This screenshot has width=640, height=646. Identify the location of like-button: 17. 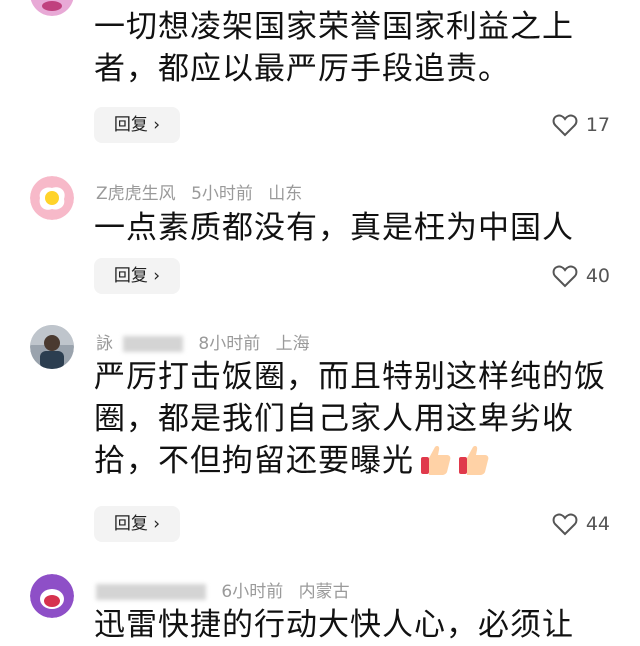
(581, 125).